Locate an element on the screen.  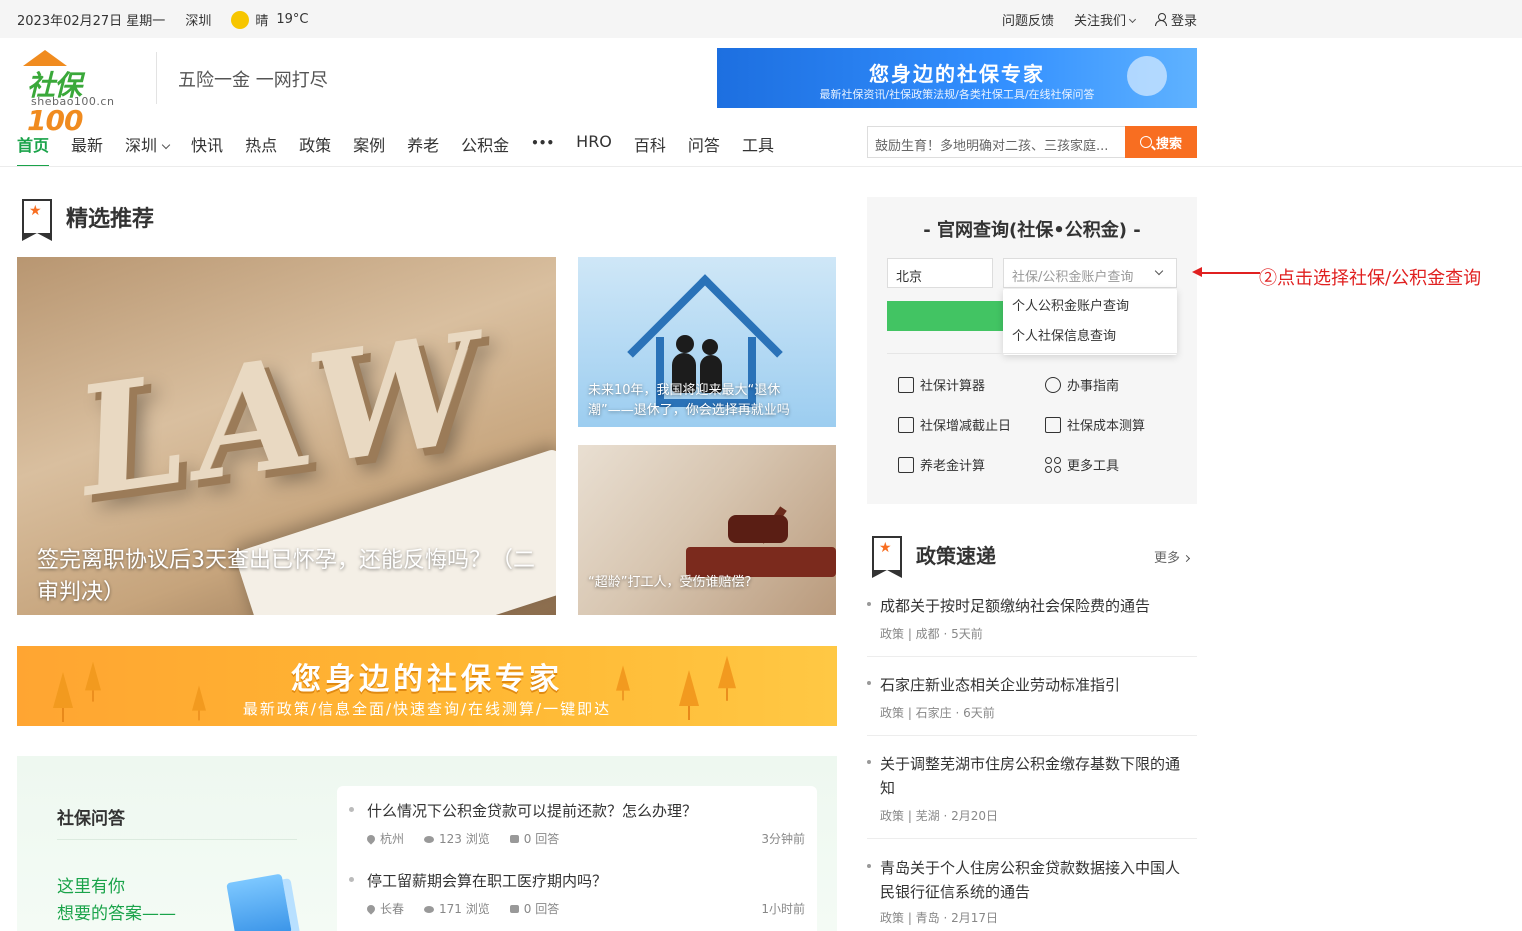
follow-us-menu: 关注我们 is located at coordinates (1105, 19).